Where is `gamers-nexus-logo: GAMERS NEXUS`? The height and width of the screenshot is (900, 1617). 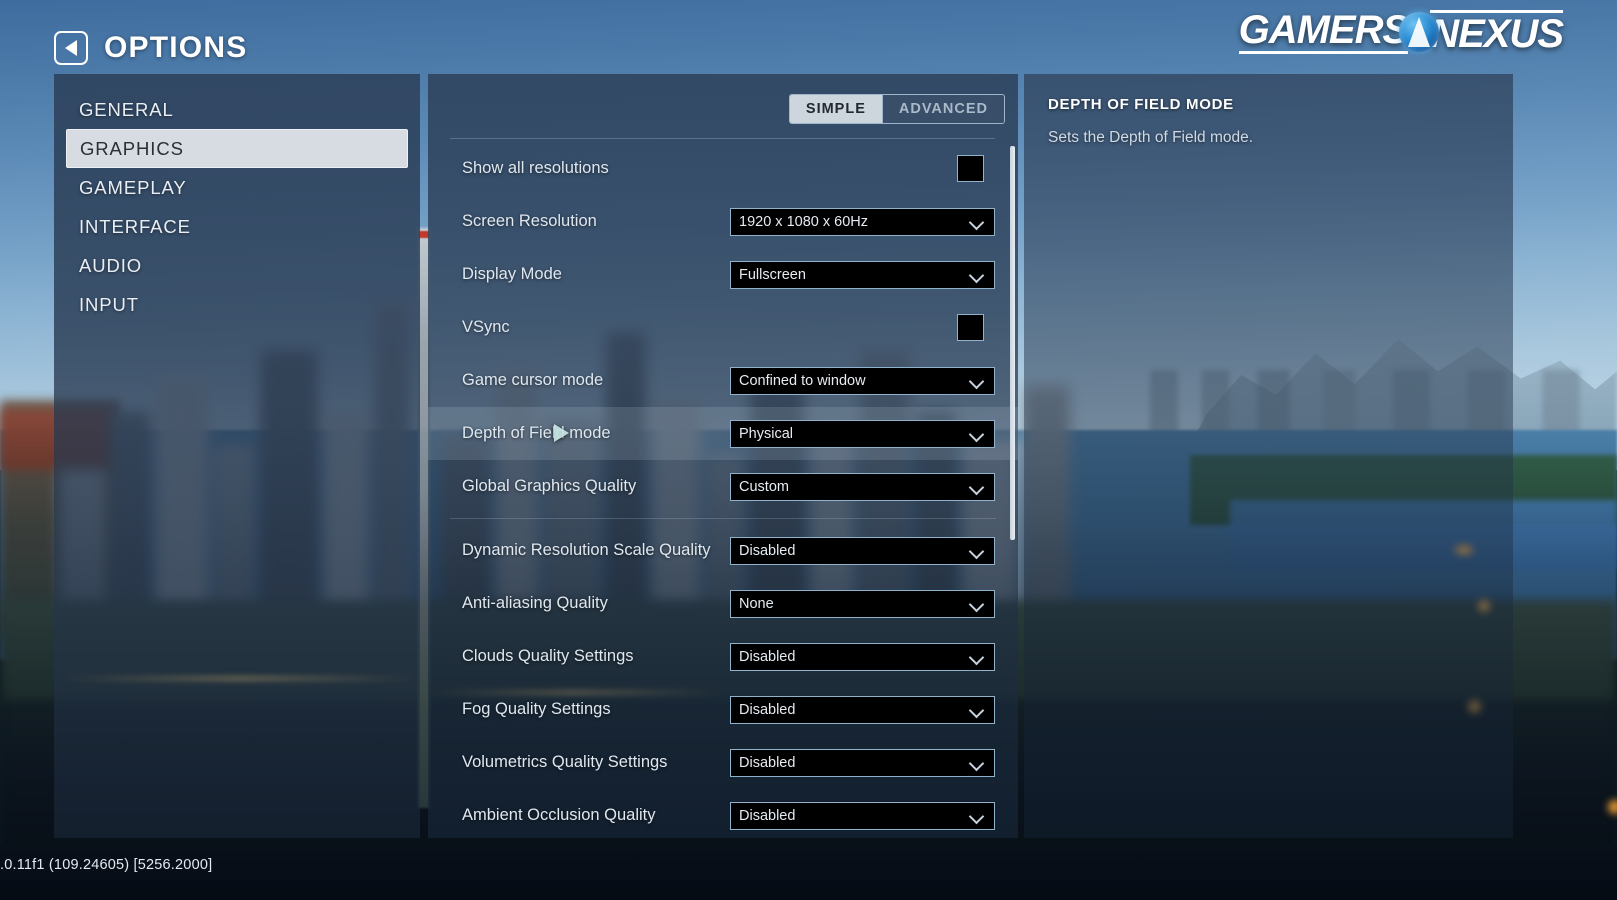
gamers-nexus-logo: GAMERS NEXUS is located at coordinates (1401, 32).